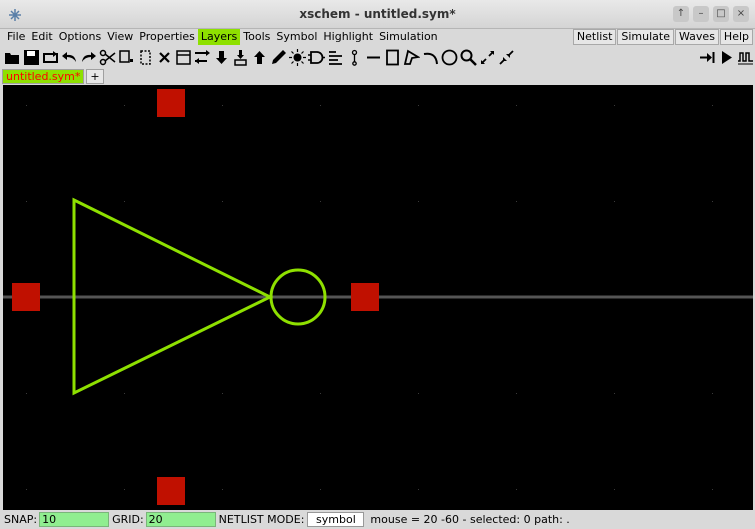 This screenshot has width=755, height=529. Describe the element at coordinates (297, 57) in the screenshot. I see `lamp-icon` at that location.